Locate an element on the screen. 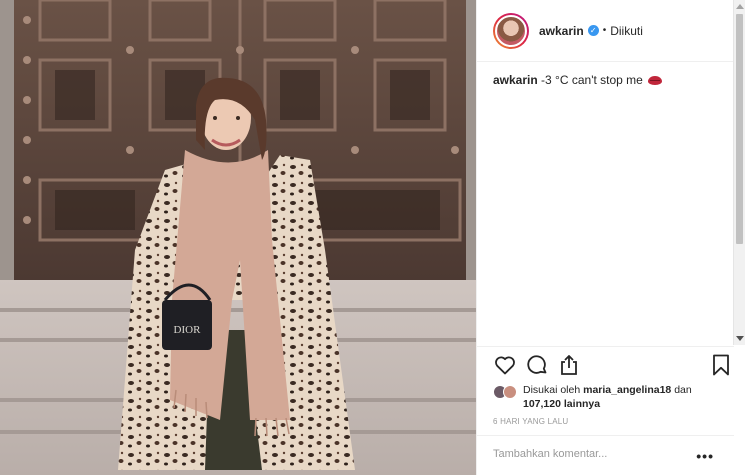 The height and width of the screenshot is (475, 745). likes-count-link: 107,120 is located at coordinates (542, 404).